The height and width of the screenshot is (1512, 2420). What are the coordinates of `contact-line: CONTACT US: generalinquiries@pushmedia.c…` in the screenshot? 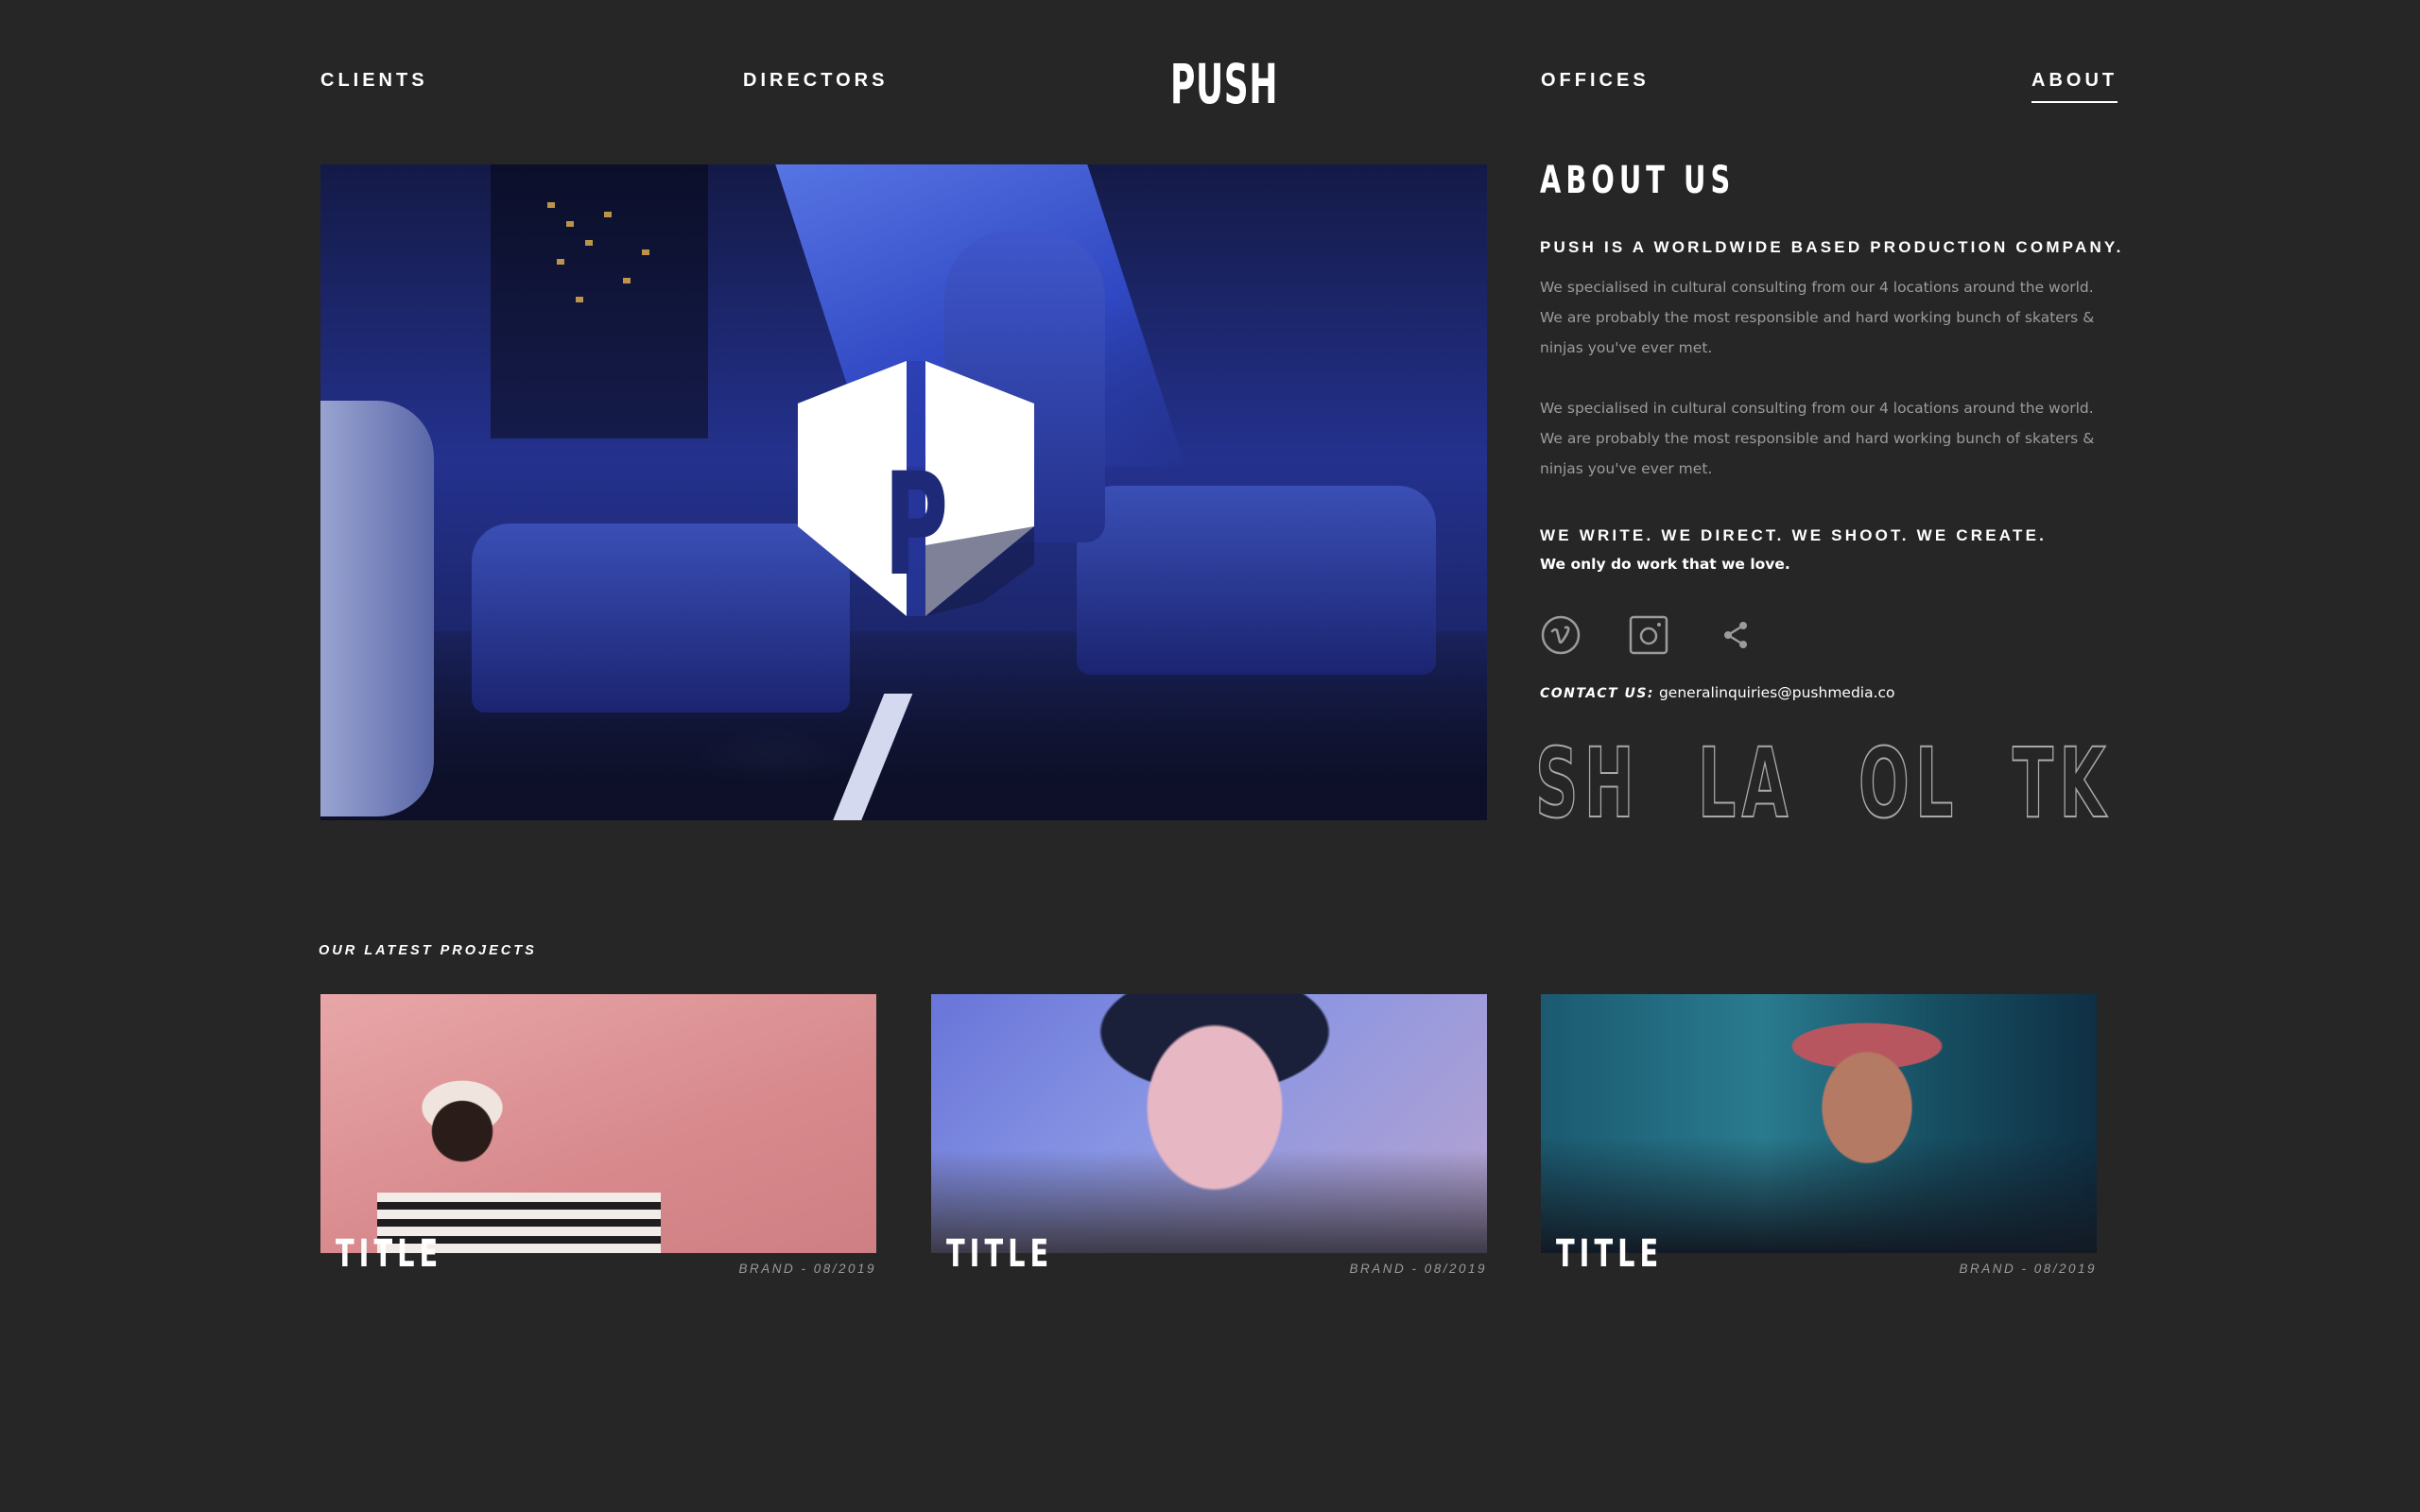 It's located at (1717, 692).